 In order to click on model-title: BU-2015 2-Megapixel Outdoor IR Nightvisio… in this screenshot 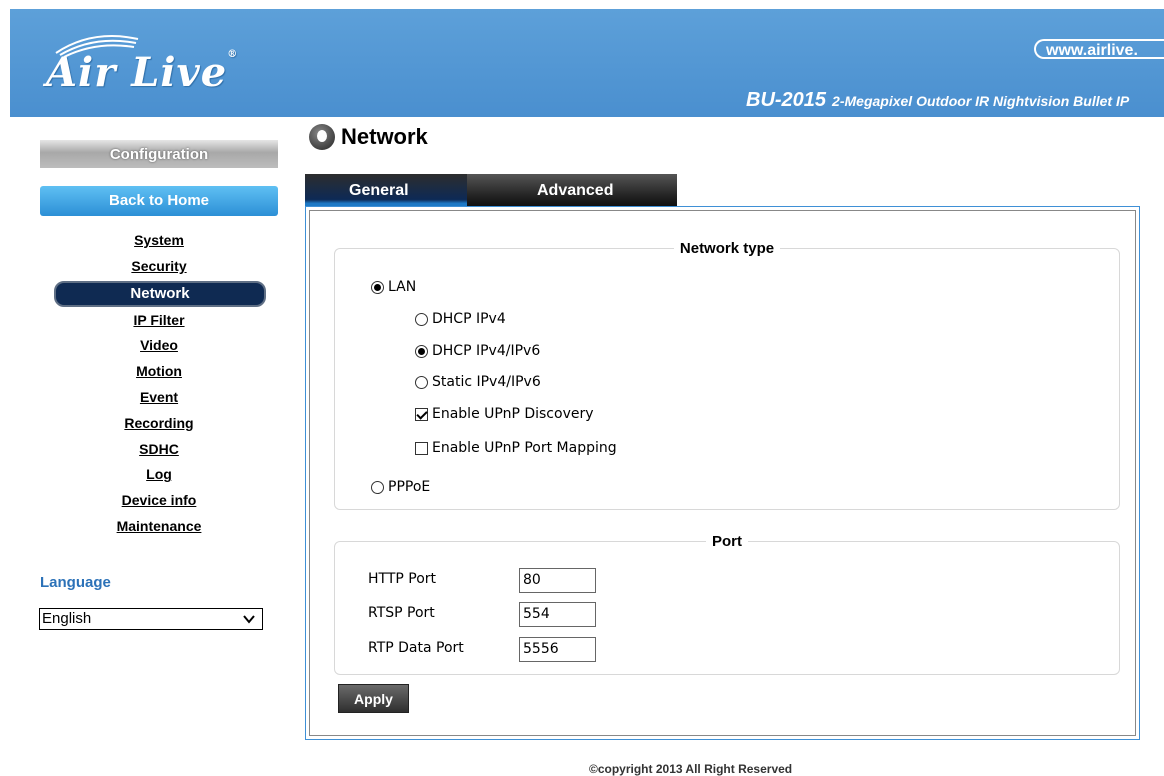, I will do `click(955, 100)`.